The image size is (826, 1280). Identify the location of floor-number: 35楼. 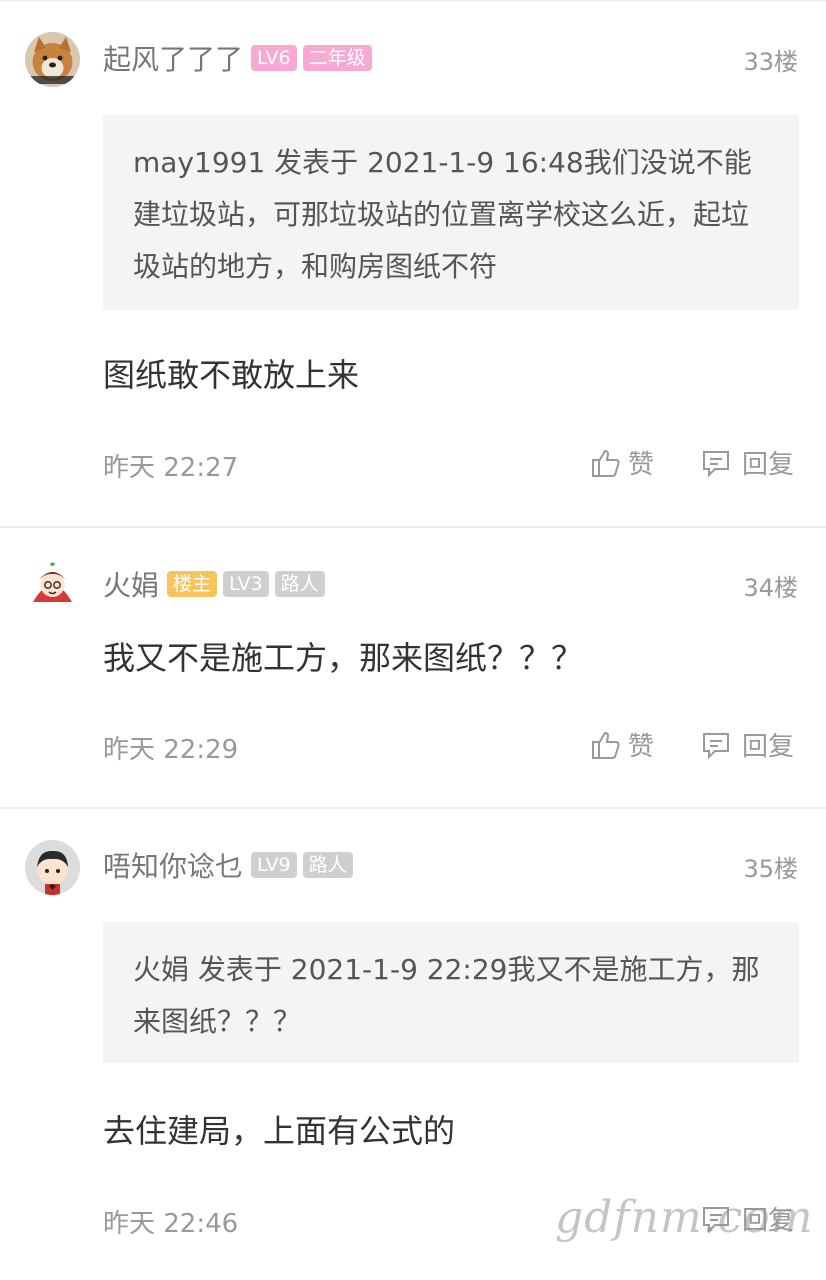
(770, 869).